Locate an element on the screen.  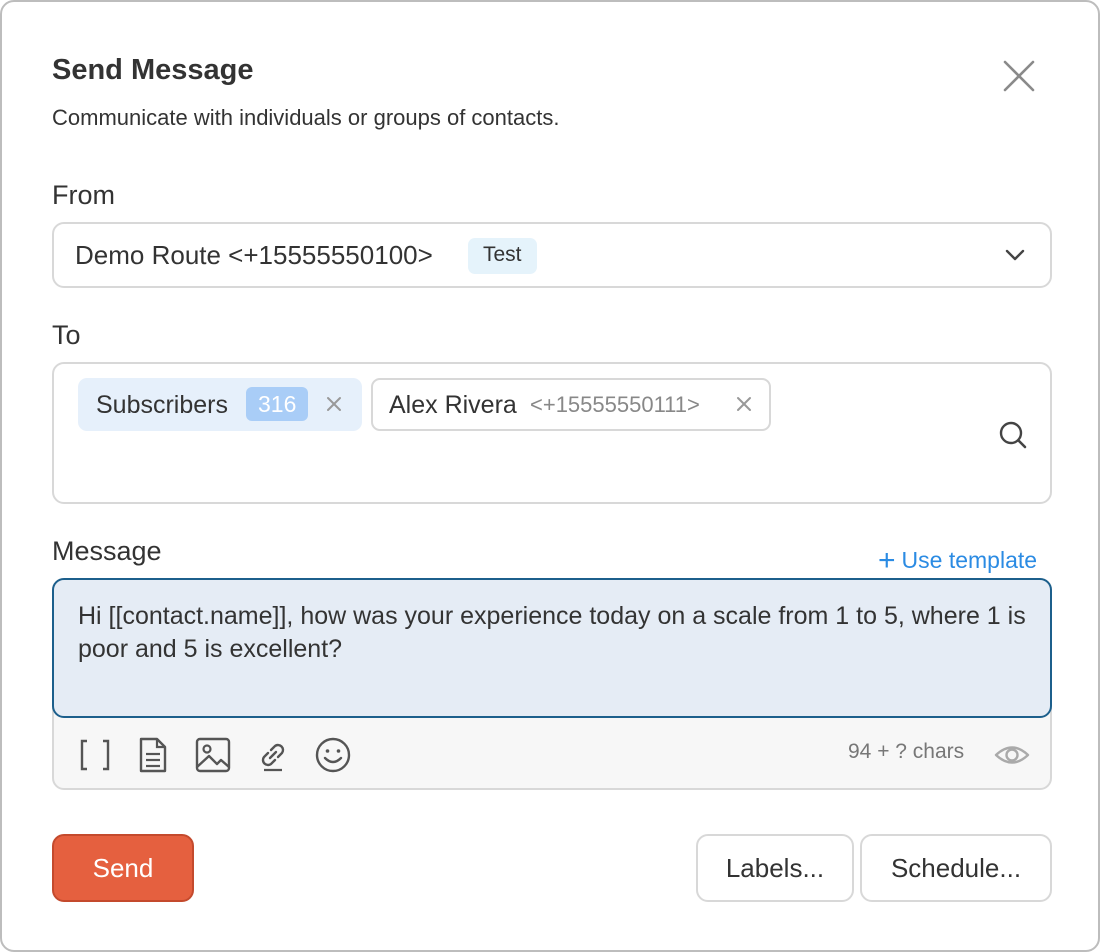
search-icon is located at coordinates (1013, 435).